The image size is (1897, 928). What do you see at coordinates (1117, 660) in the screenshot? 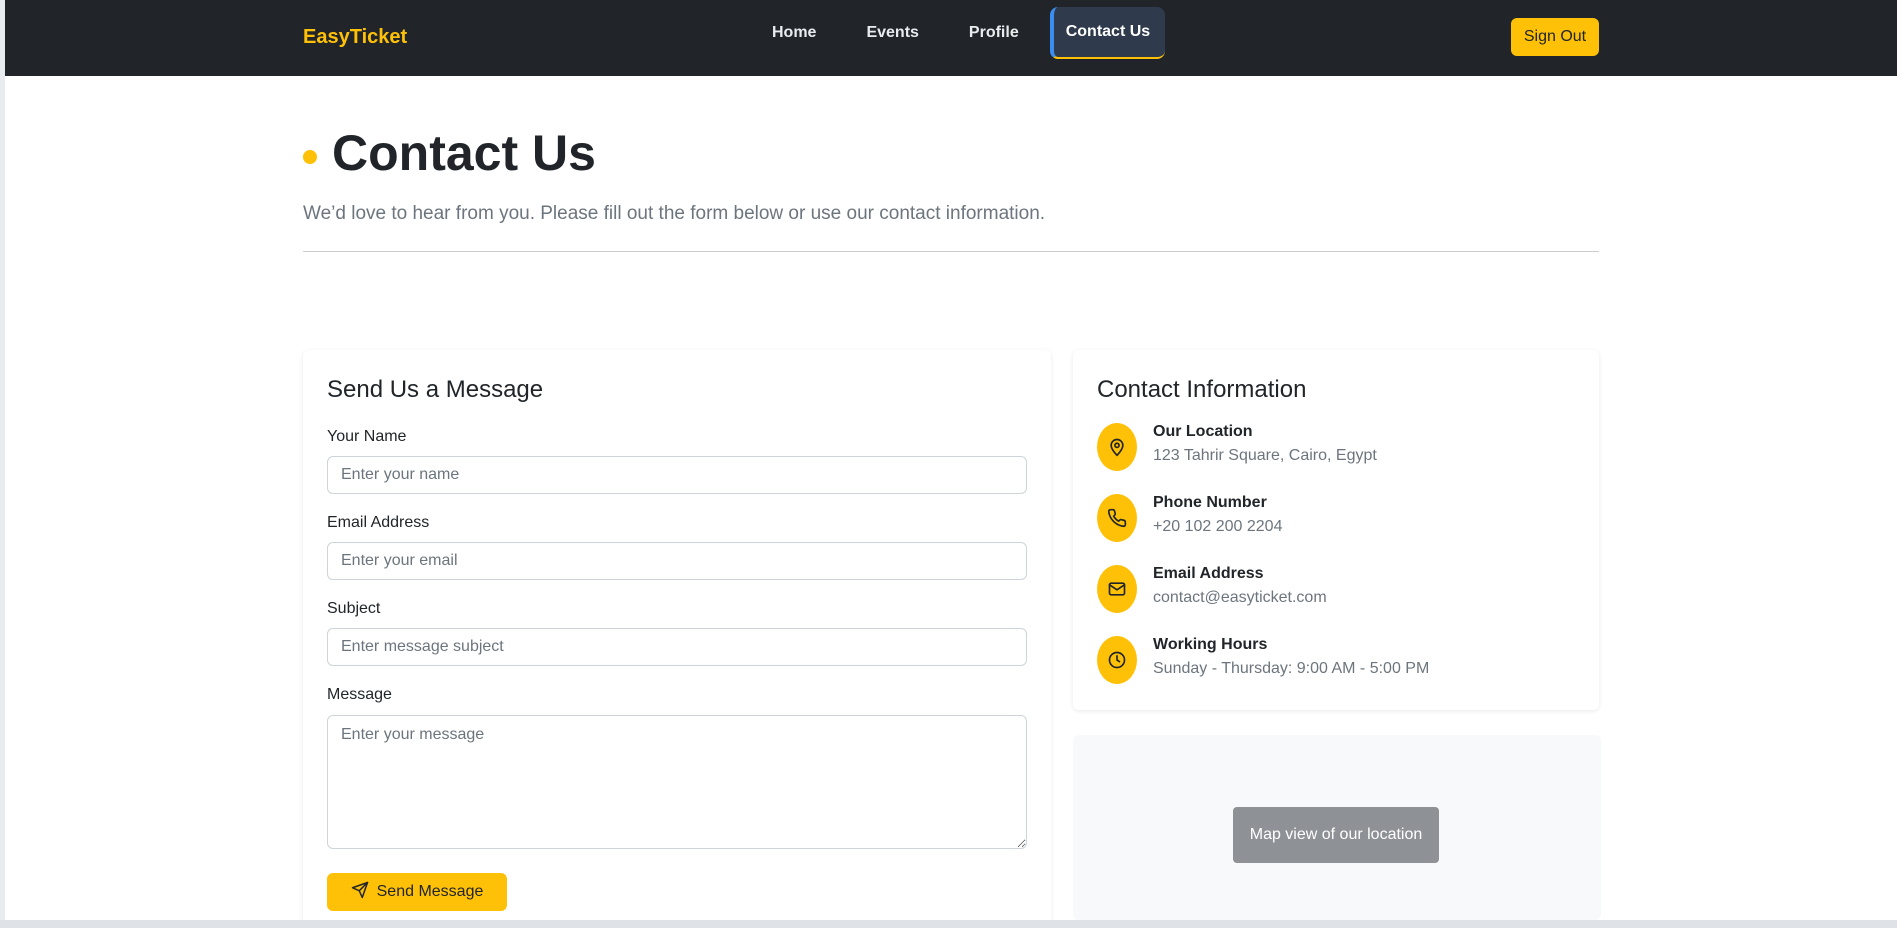
I see `clock-icon` at bounding box center [1117, 660].